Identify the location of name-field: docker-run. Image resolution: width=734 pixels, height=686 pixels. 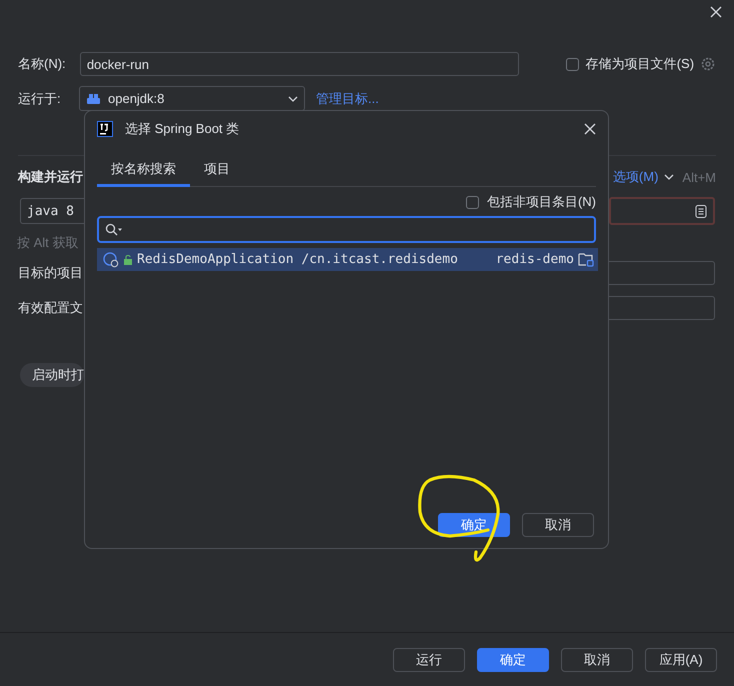
(299, 64).